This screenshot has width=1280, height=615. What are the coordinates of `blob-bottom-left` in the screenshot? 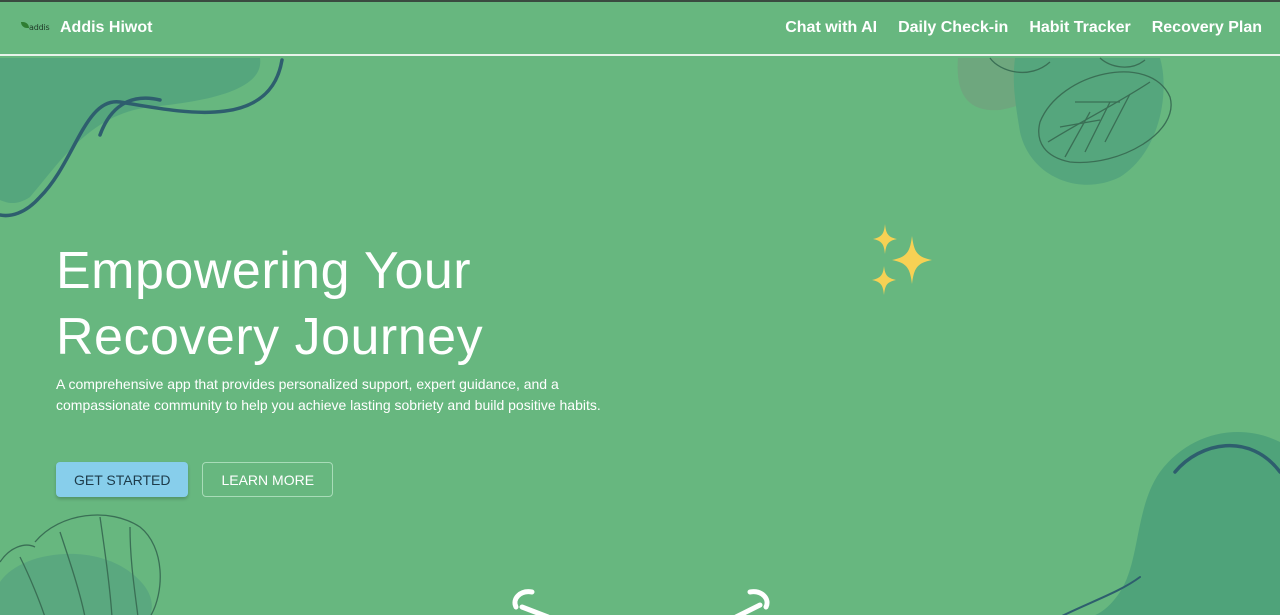 It's located at (76, 584).